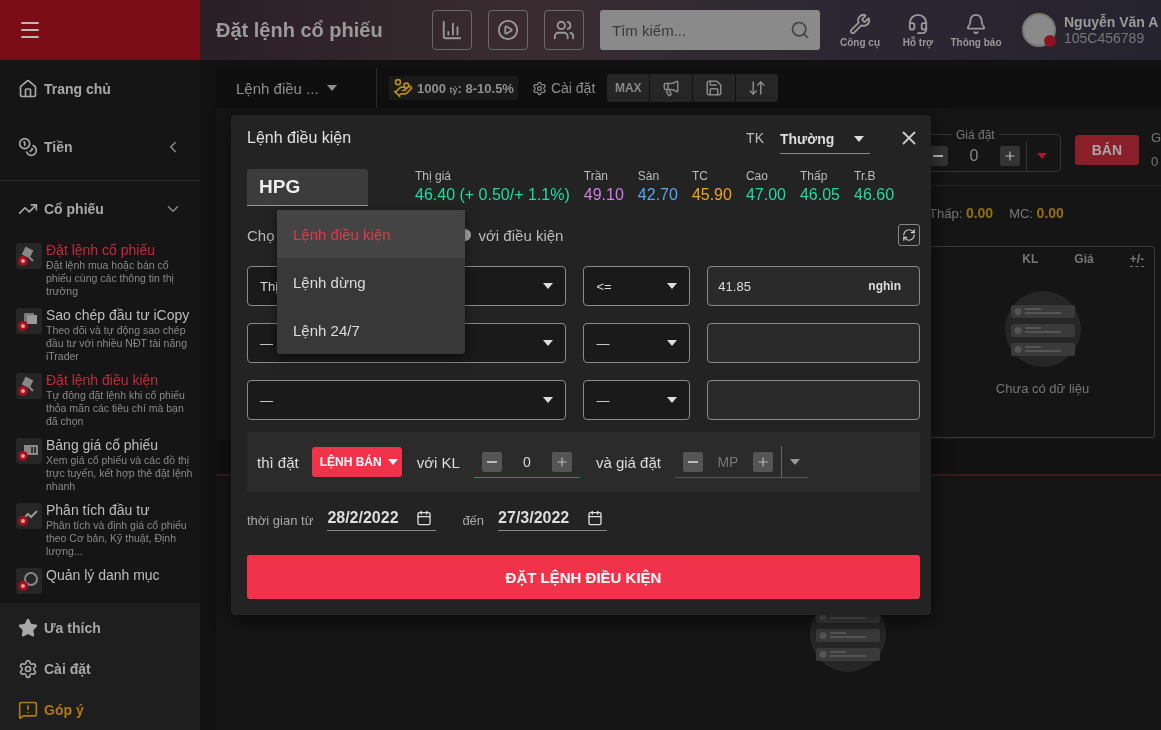 This screenshot has height=730, width=1161. I want to click on menu-item-title: Phân tích đầu tư, so click(121, 510).